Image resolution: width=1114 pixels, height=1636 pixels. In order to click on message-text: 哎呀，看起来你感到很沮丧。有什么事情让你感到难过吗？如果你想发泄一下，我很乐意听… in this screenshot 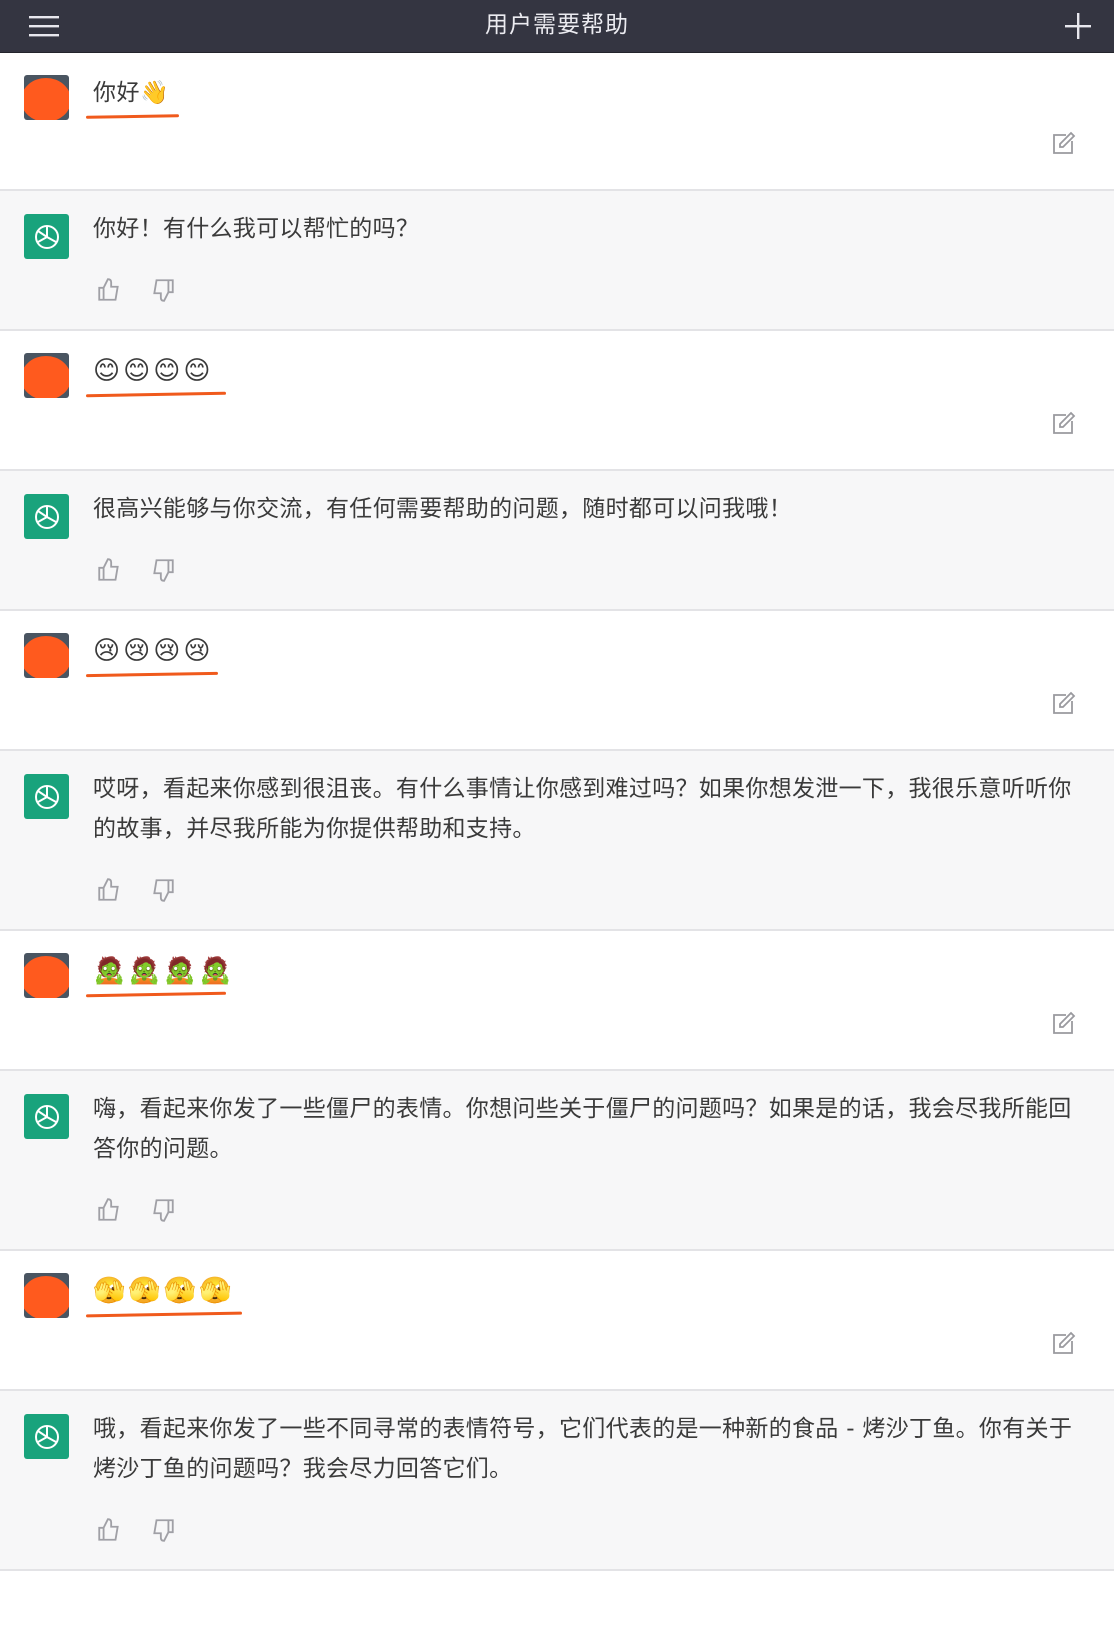, I will do `click(582, 809)`.